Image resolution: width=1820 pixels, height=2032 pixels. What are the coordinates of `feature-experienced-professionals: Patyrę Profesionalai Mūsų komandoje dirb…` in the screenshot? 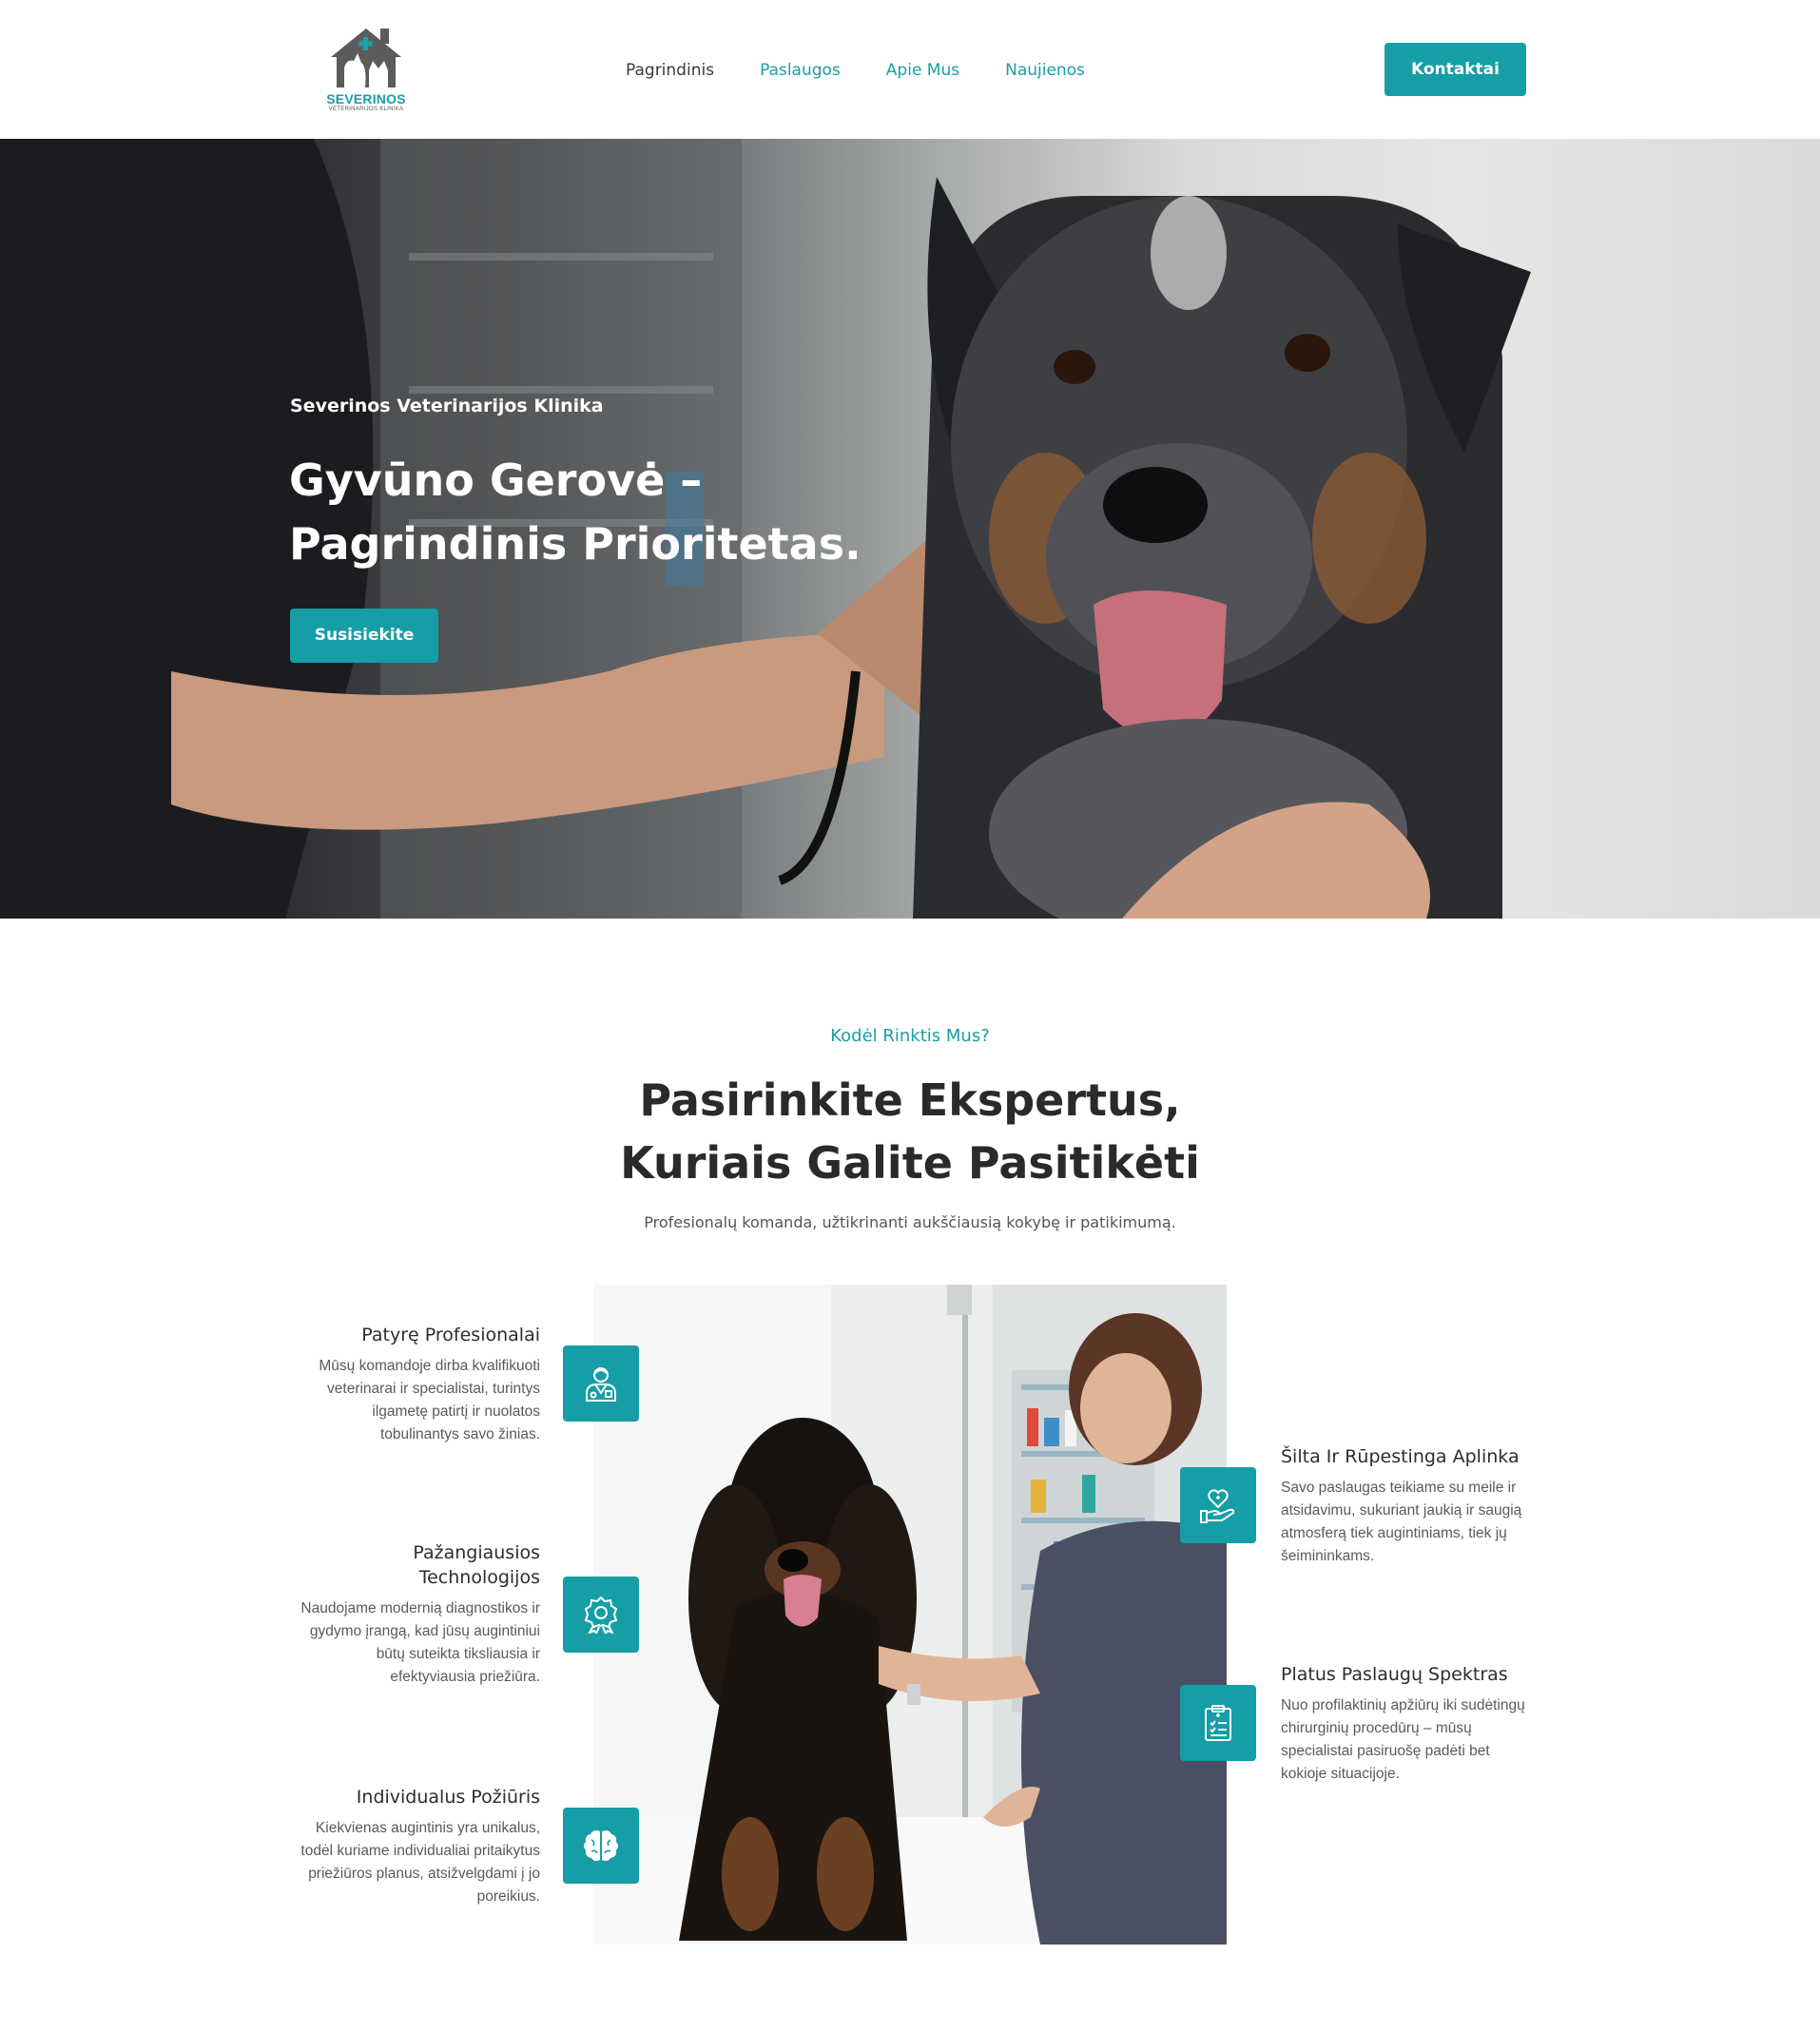 It's located at (416, 1384).